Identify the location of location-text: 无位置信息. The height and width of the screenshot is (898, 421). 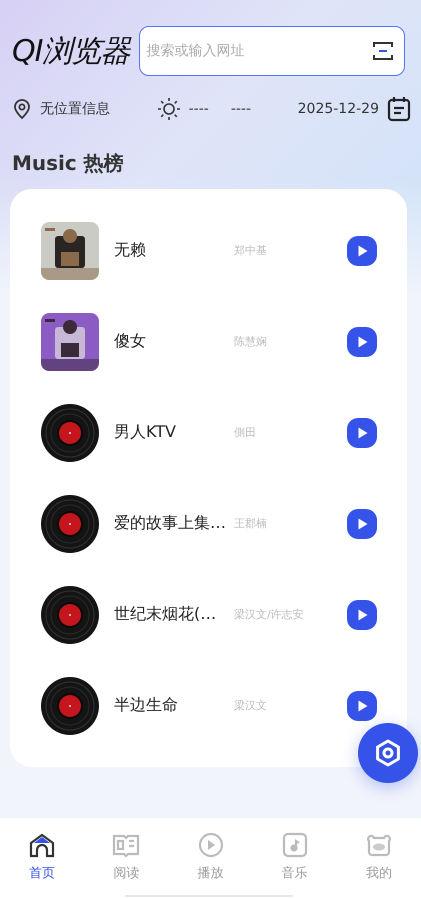
(75, 109).